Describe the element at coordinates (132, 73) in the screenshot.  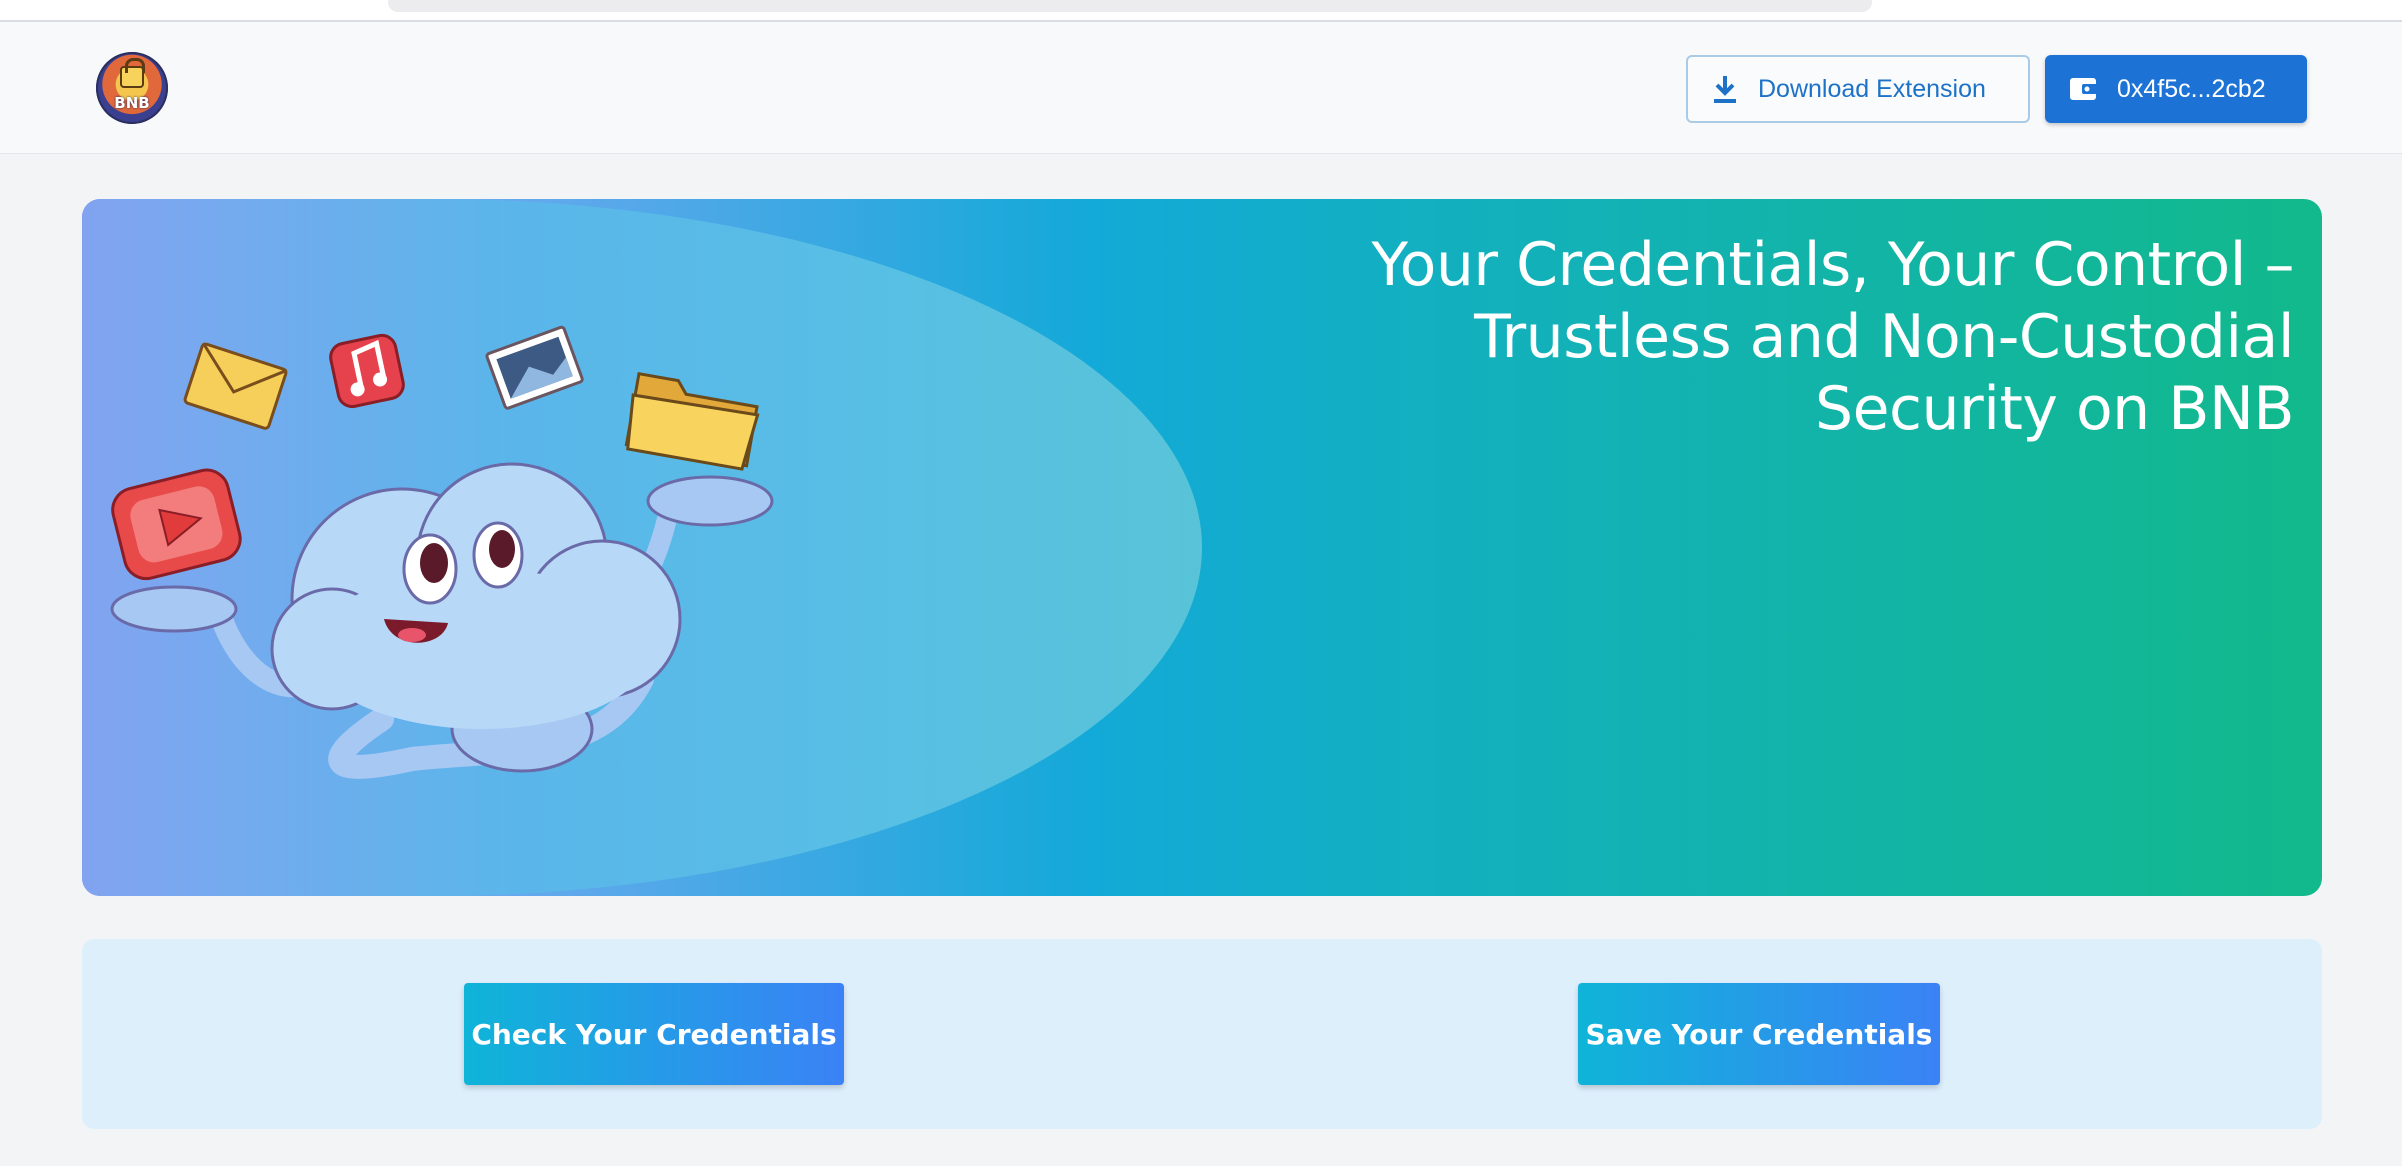
I see `lock-icon` at that location.